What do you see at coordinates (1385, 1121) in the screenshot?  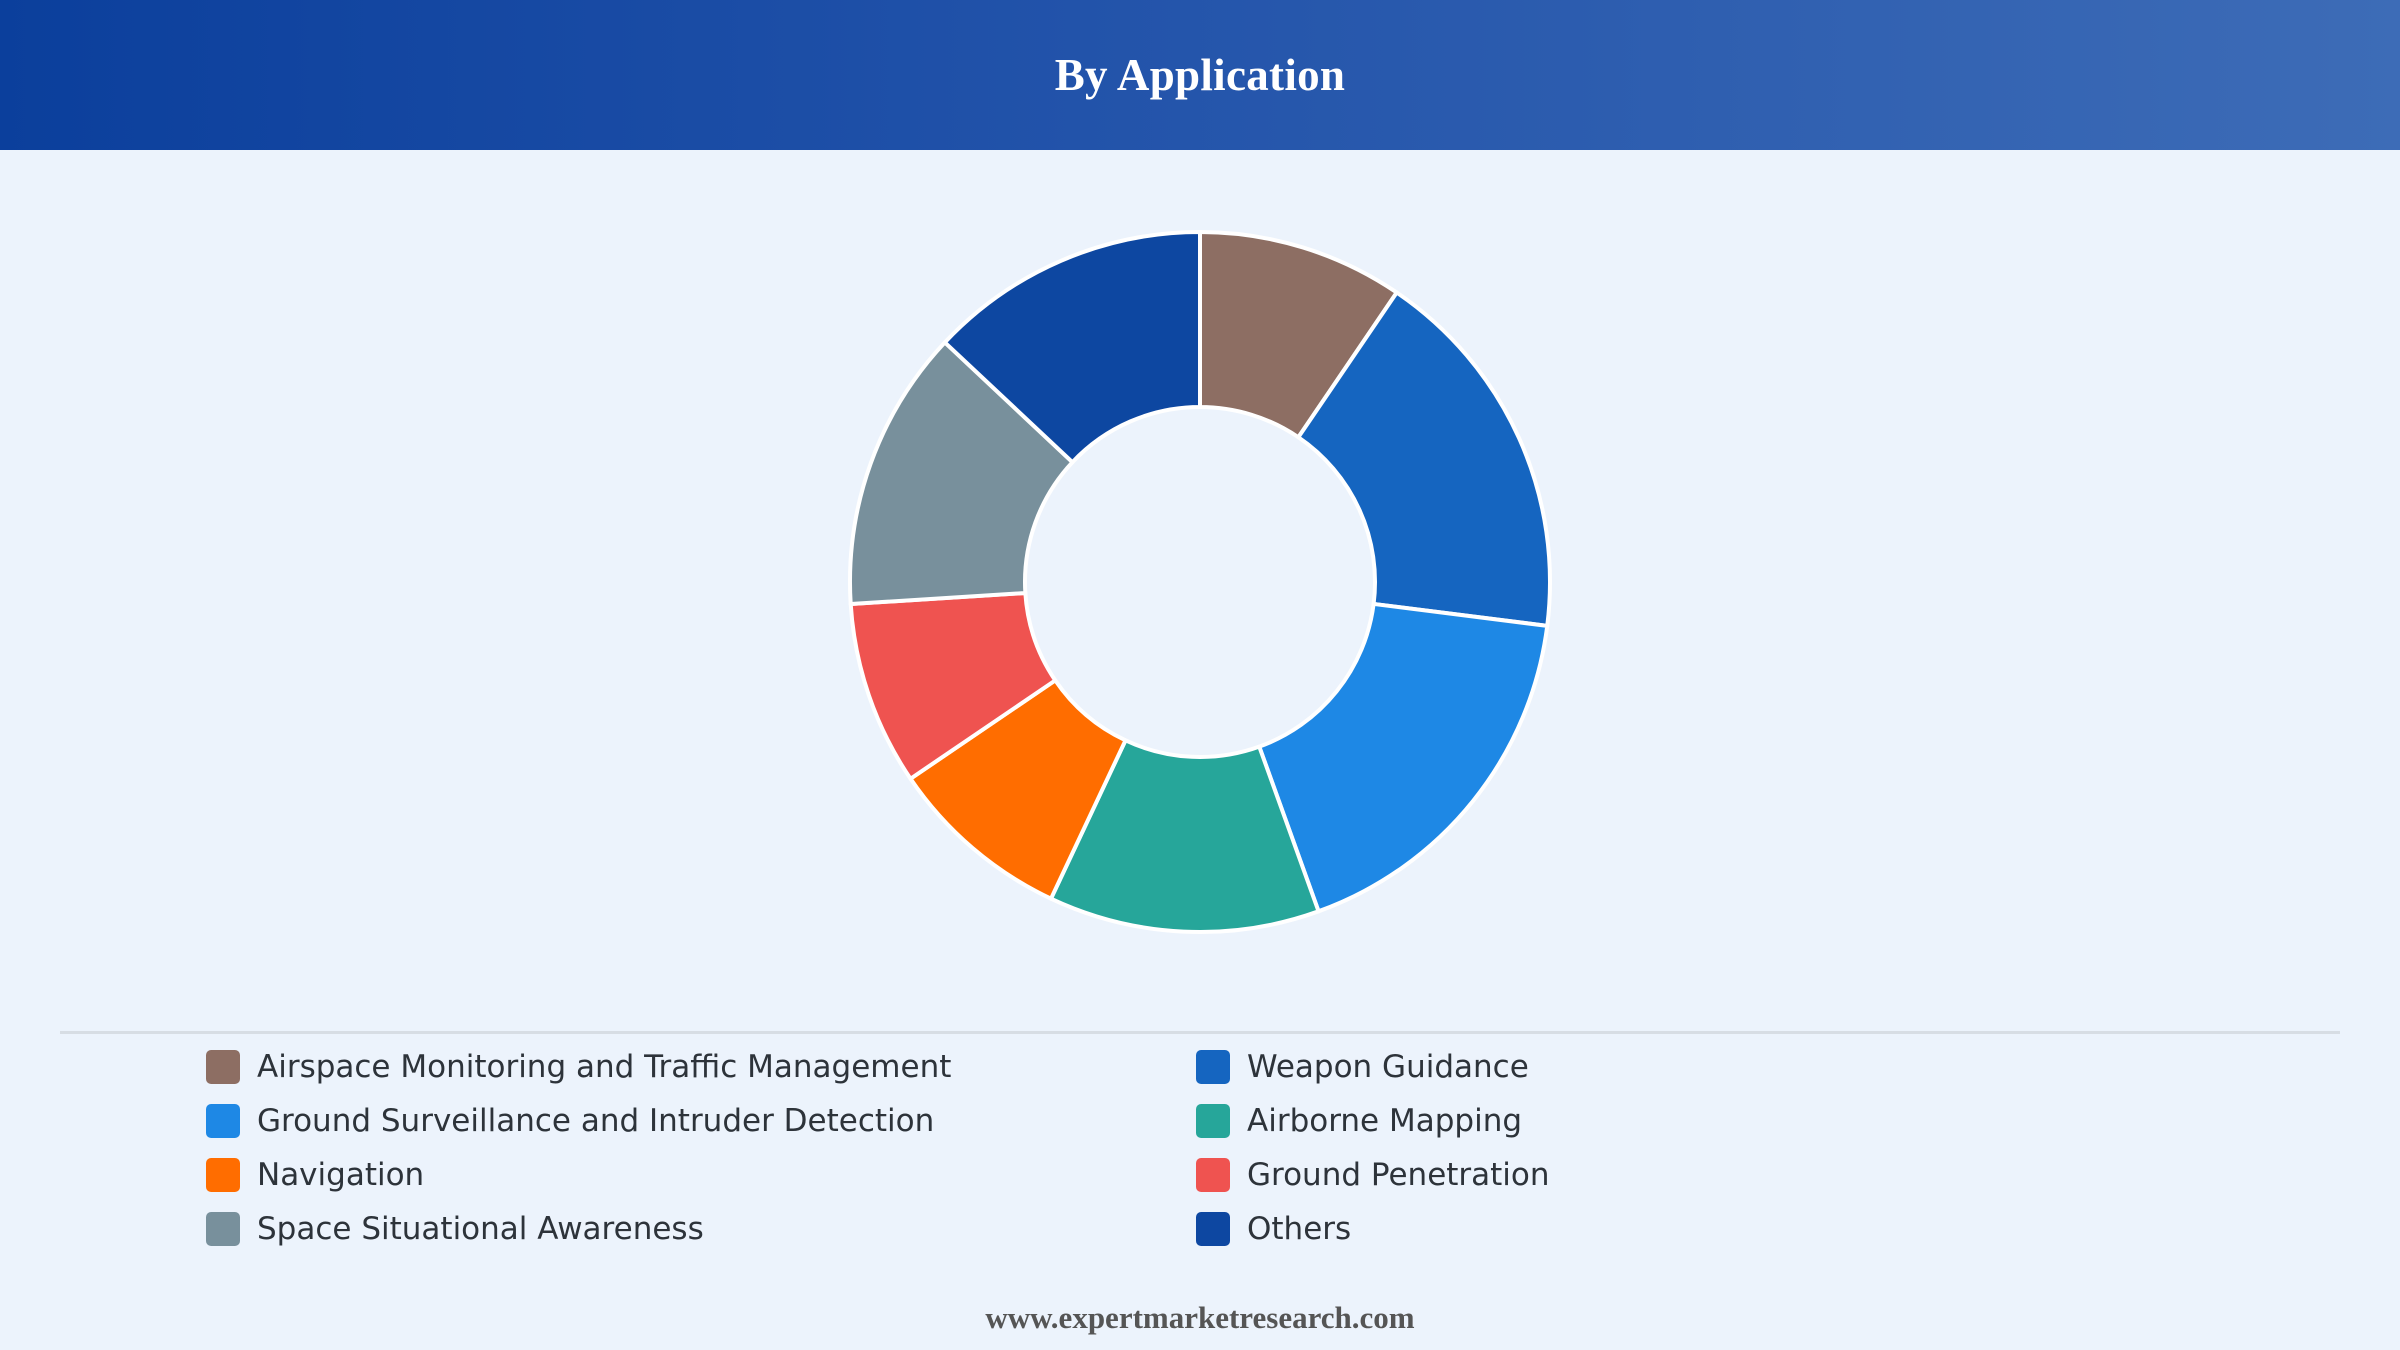 I see `legend-label: Airborne Mapping` at bounding box center [1385, 1121].